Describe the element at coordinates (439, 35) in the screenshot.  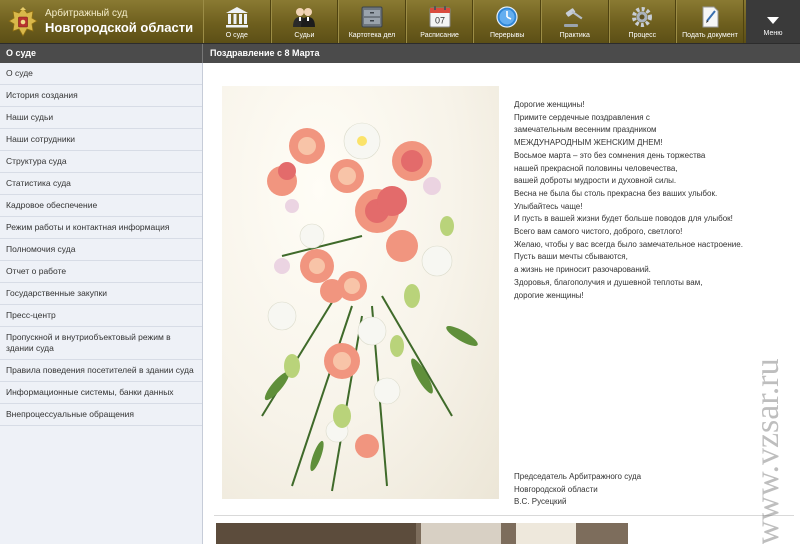
I see `nav-label: Расписание` at that location.